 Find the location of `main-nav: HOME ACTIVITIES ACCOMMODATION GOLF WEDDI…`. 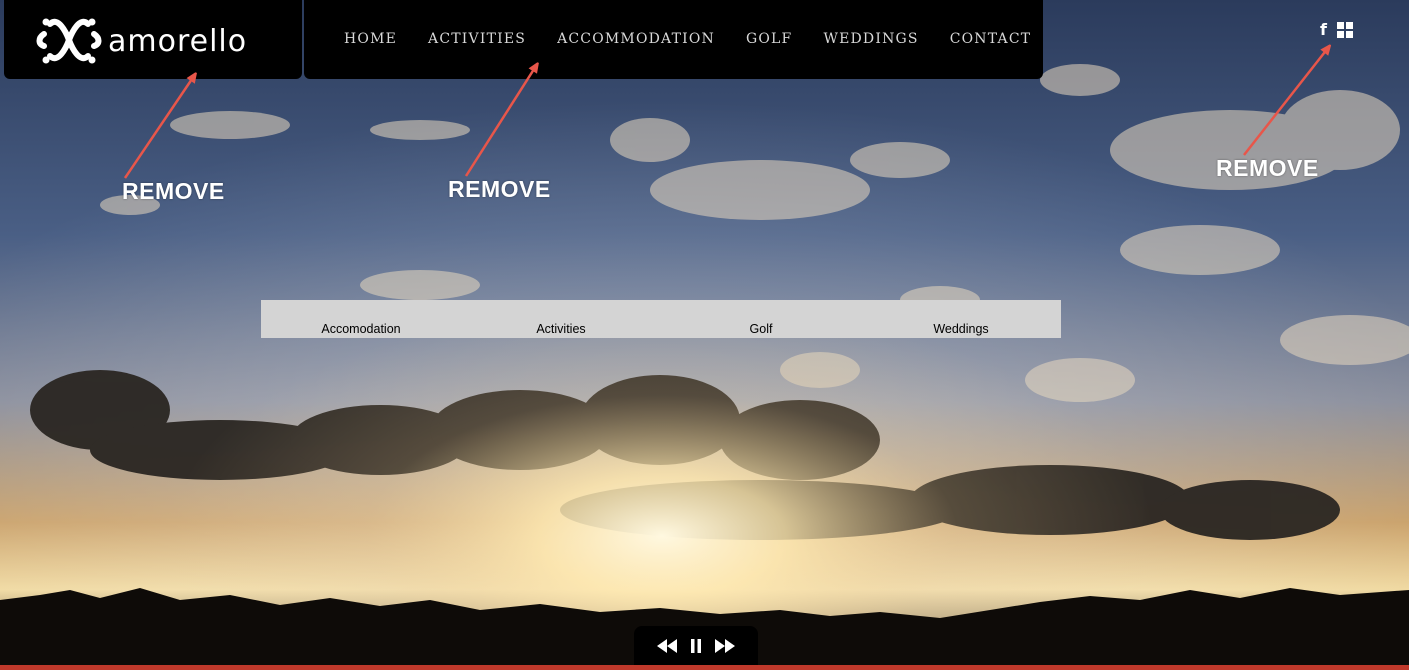

main-nav: HOME ACTIVITIES ACCOMMODATION GOLF WEDDI… is located at coordinates (673, 39).